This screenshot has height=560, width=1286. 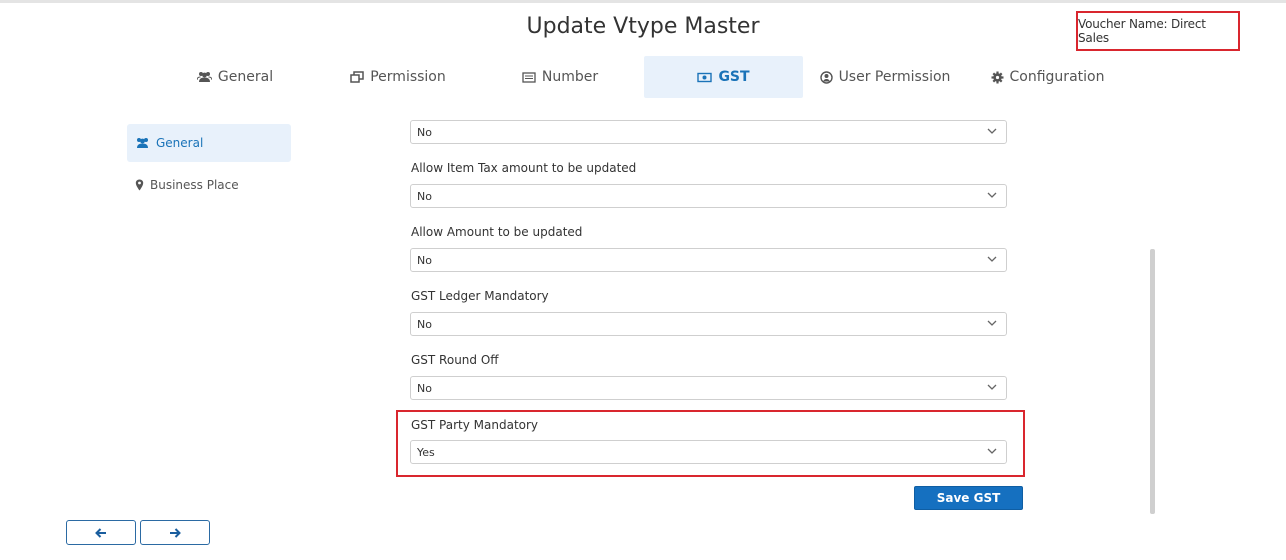 What do you see at coordinates (180, 143) in the screenshot?
I see `sidebar-item-label: General` at bounding box center [180, 143].